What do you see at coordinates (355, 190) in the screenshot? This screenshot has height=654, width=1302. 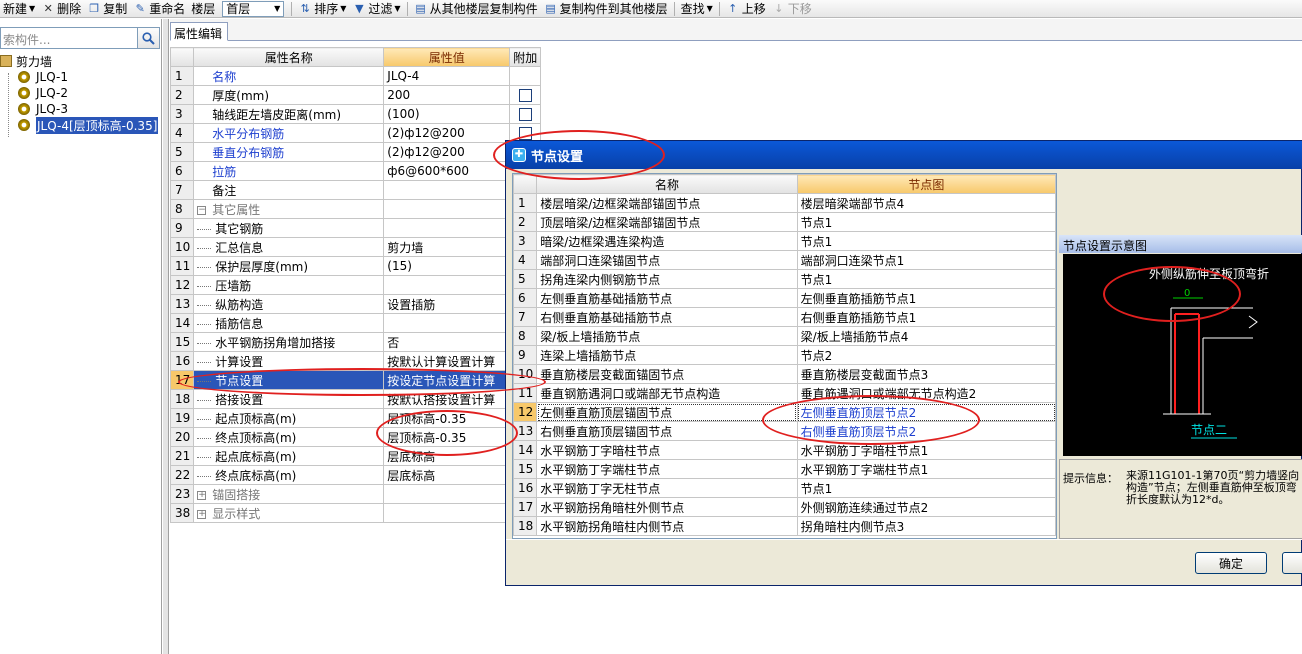 I see `property-row: 7 备注` at bounding box center [355, 190].